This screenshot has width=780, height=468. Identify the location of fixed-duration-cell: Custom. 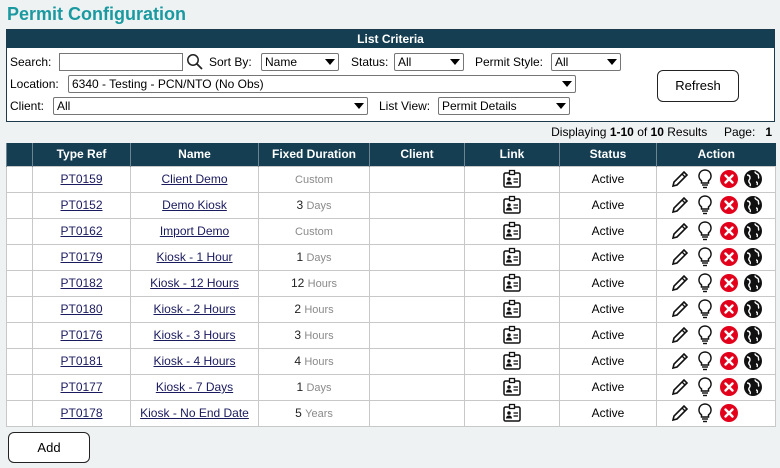
(314, 231).